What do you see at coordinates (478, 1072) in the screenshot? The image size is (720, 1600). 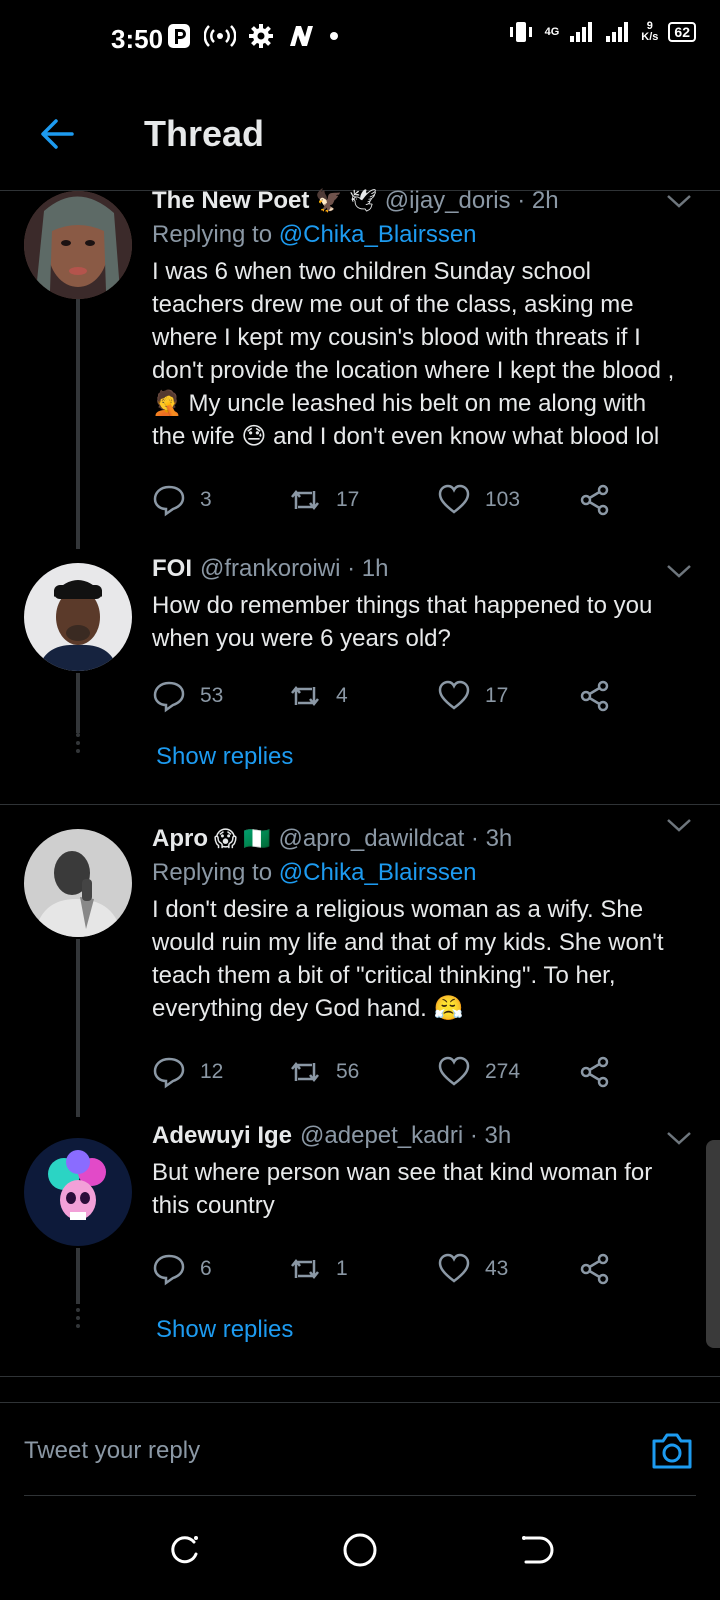 I see `like-button: 274` at bounding box center [478, 1072].